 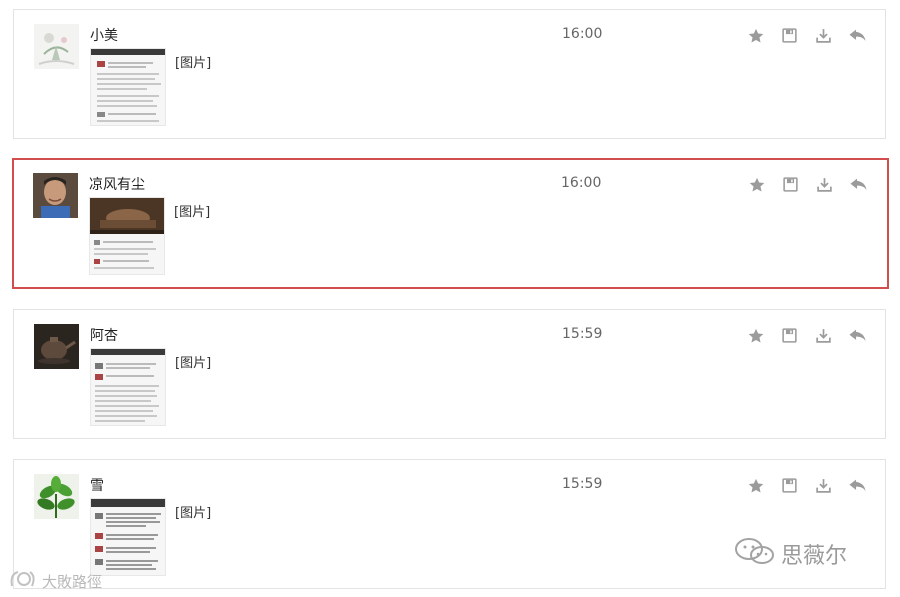 What do you see at coordinates (814, 556) in the screenshot?
I see `watermark-text: 思薇尔` at bounding box center [814, 556].